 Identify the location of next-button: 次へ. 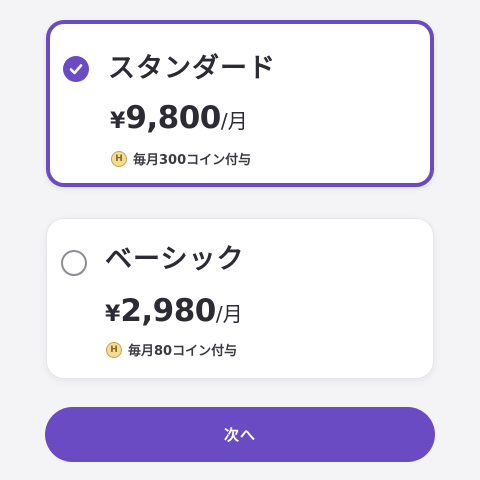
(240, 434).